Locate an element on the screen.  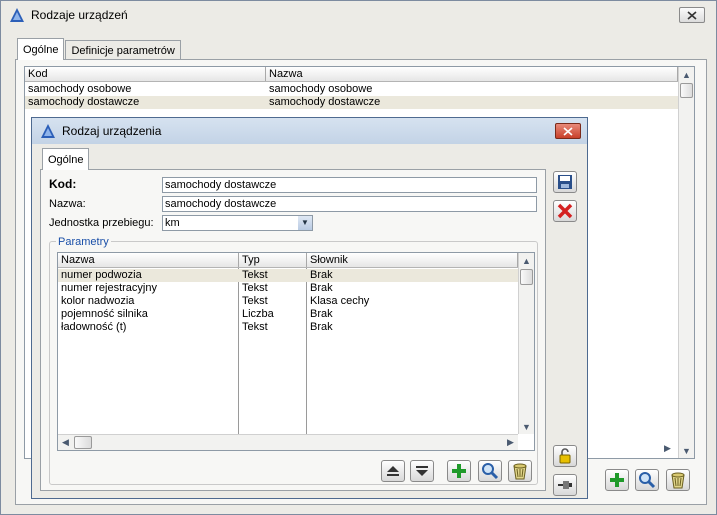
table-row: samochody osobowe samochody osobowe is located at coordinates (351, 89).